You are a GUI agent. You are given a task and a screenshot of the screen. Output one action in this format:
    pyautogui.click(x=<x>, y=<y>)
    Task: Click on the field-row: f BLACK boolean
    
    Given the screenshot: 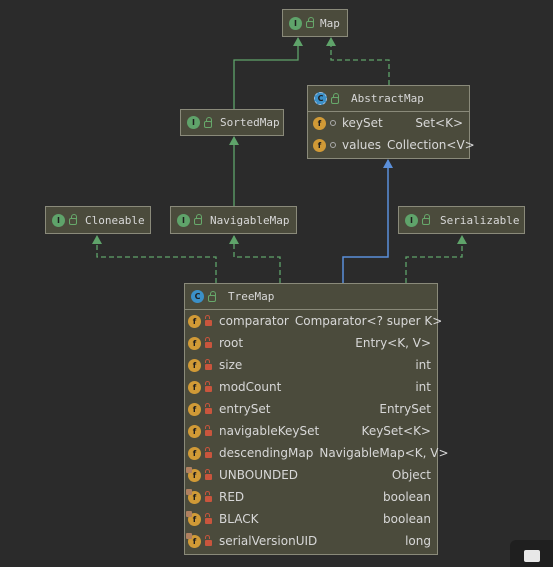 What is the action you would take?
    pyautogui.click(x=311, y=519)
    